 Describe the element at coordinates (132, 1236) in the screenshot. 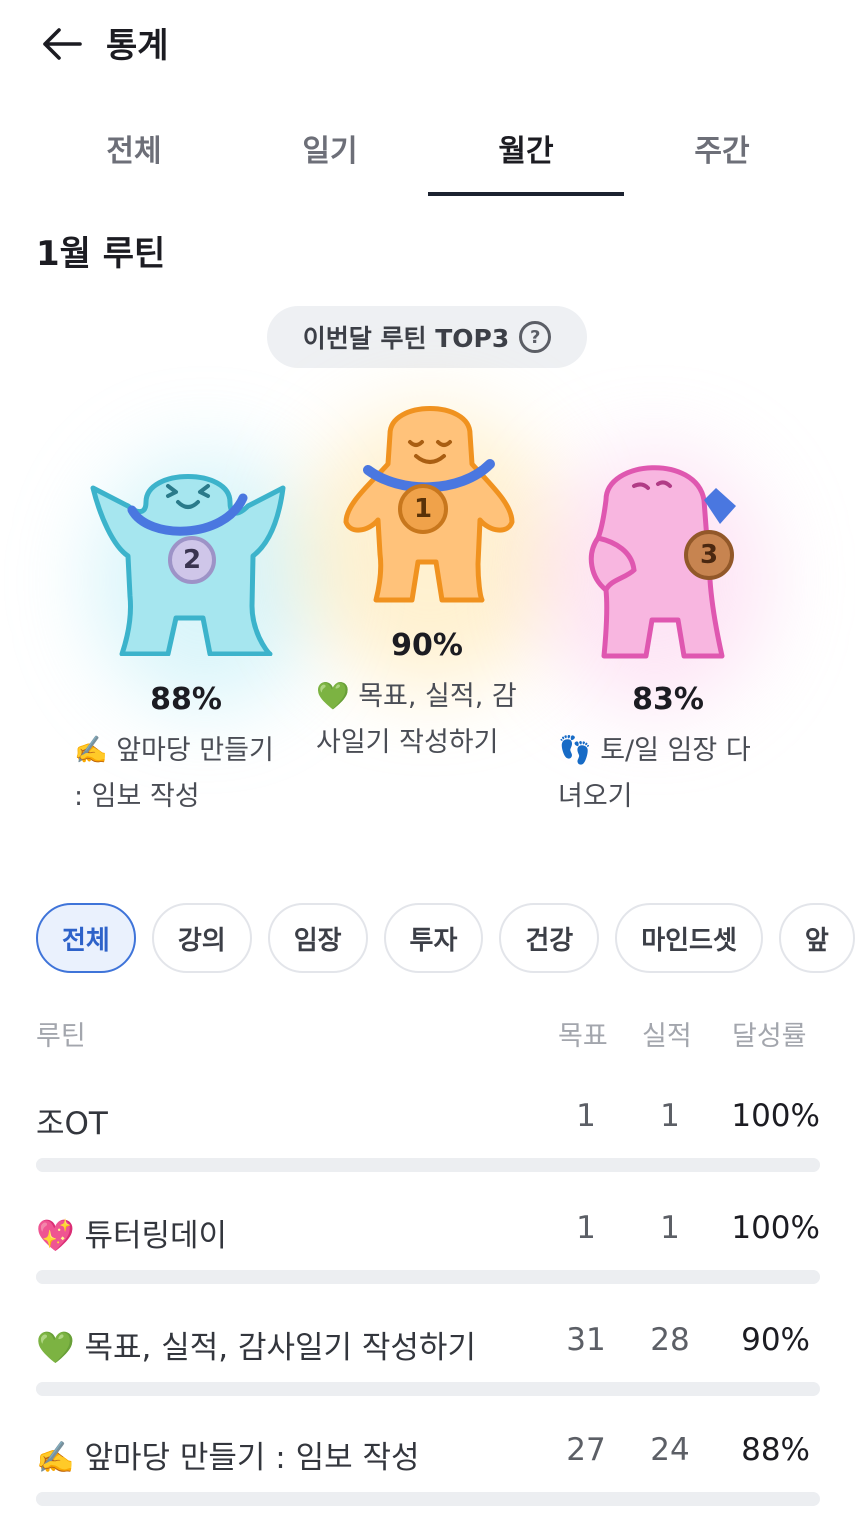

I see `routine-name: 💖 튜터링데이` at that location.